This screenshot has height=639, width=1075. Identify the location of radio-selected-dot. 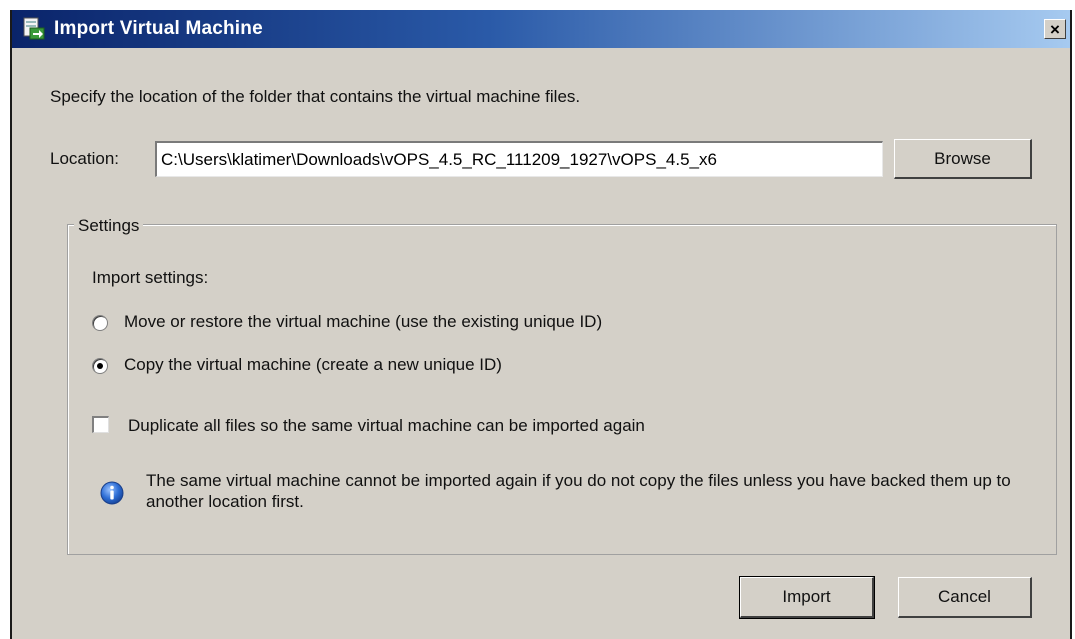
(100, 366).